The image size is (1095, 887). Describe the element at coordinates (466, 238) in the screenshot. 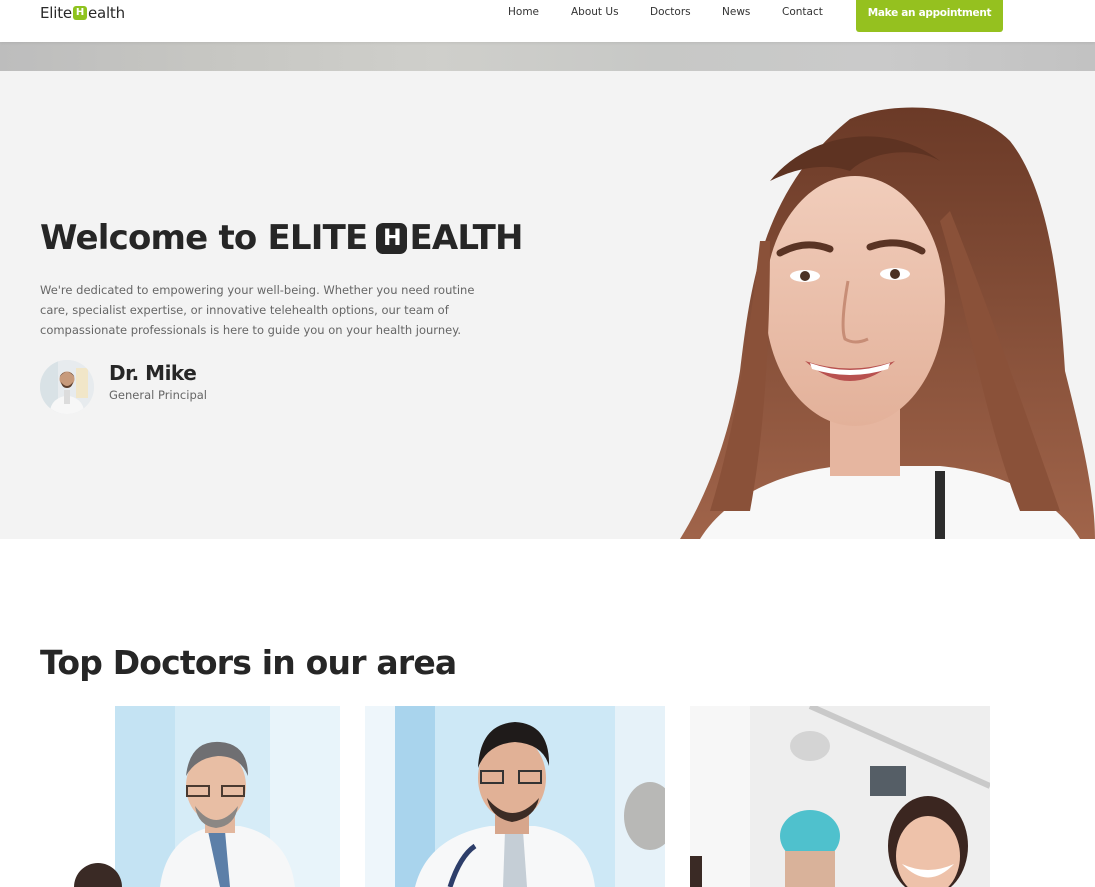

I see `hero-title-suffix: EALTH` at that location.